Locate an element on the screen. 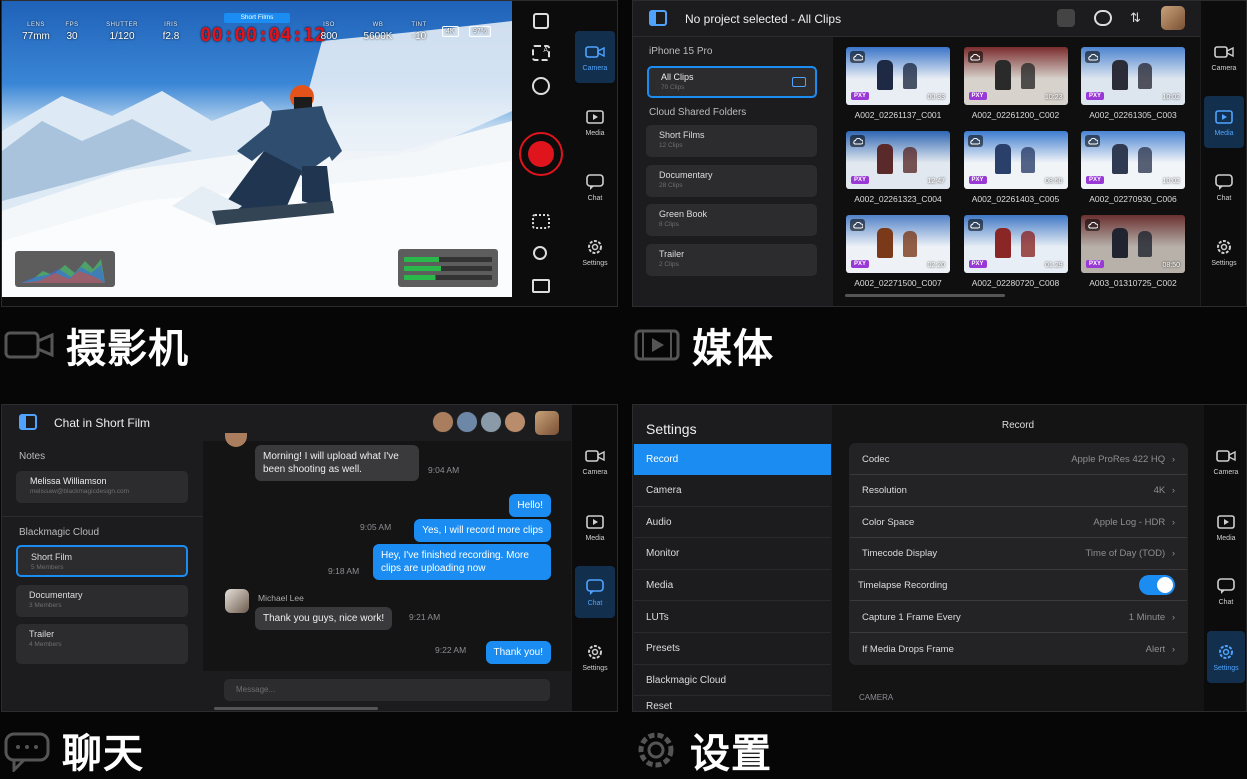 The height and width of the screenshot is (779, 1247). settings-row: Capture 1 Frame Every 1 Minute › is located at coordinates (1018, 617).